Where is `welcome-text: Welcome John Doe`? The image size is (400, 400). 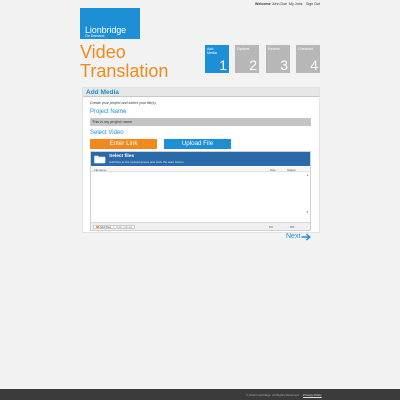 welcome-text: Welcome John Doe is located at coordinates (271, 4).